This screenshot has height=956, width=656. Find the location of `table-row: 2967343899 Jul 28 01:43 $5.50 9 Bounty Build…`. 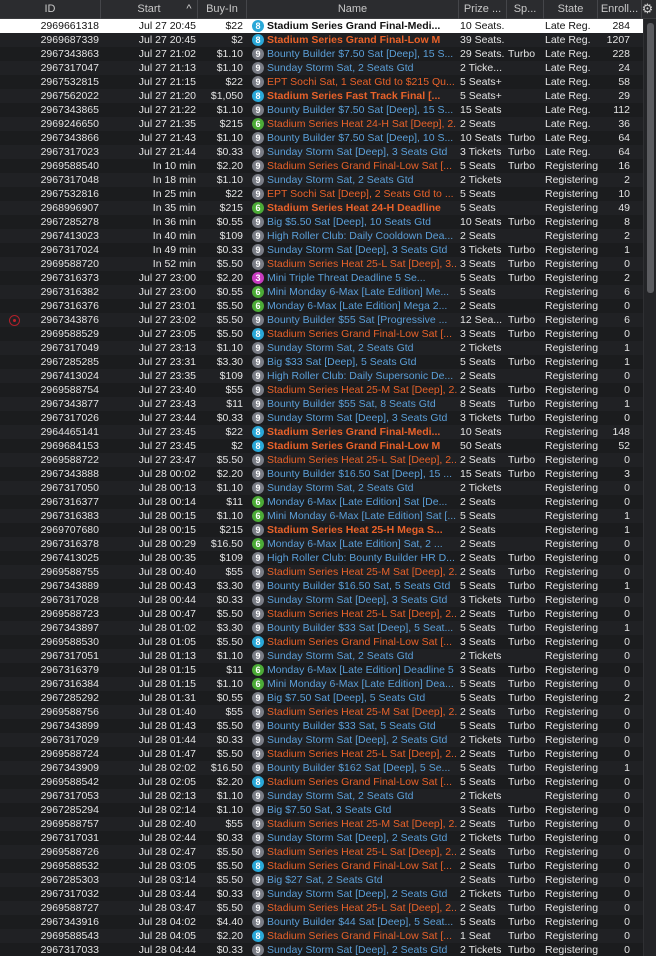

table-row: 2967343899 Jul 28 01:43 $5.50 9 Bounty Build… is located at coordinates (321, 726).